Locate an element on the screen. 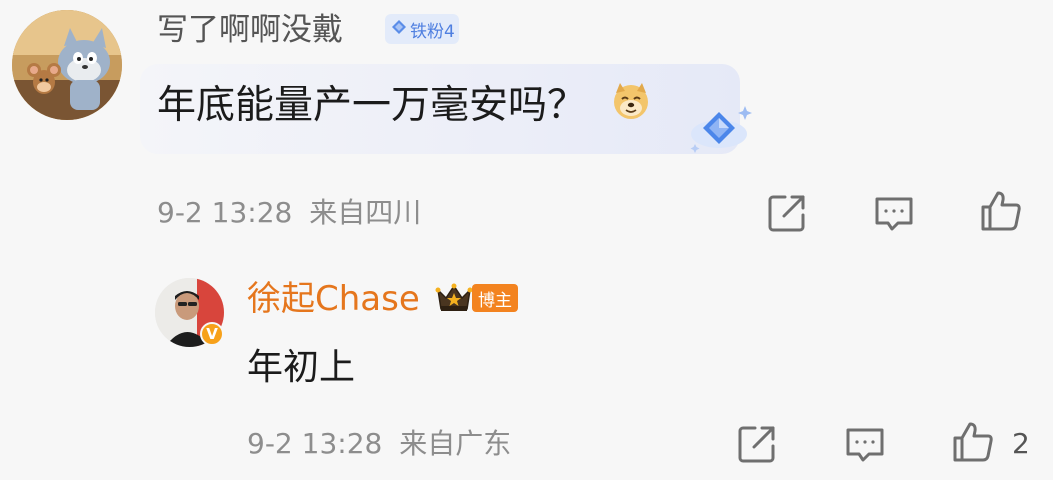 This screenshot has width=1053, height=480. thumbs-up-icon is located at coordinates (1001, 211).